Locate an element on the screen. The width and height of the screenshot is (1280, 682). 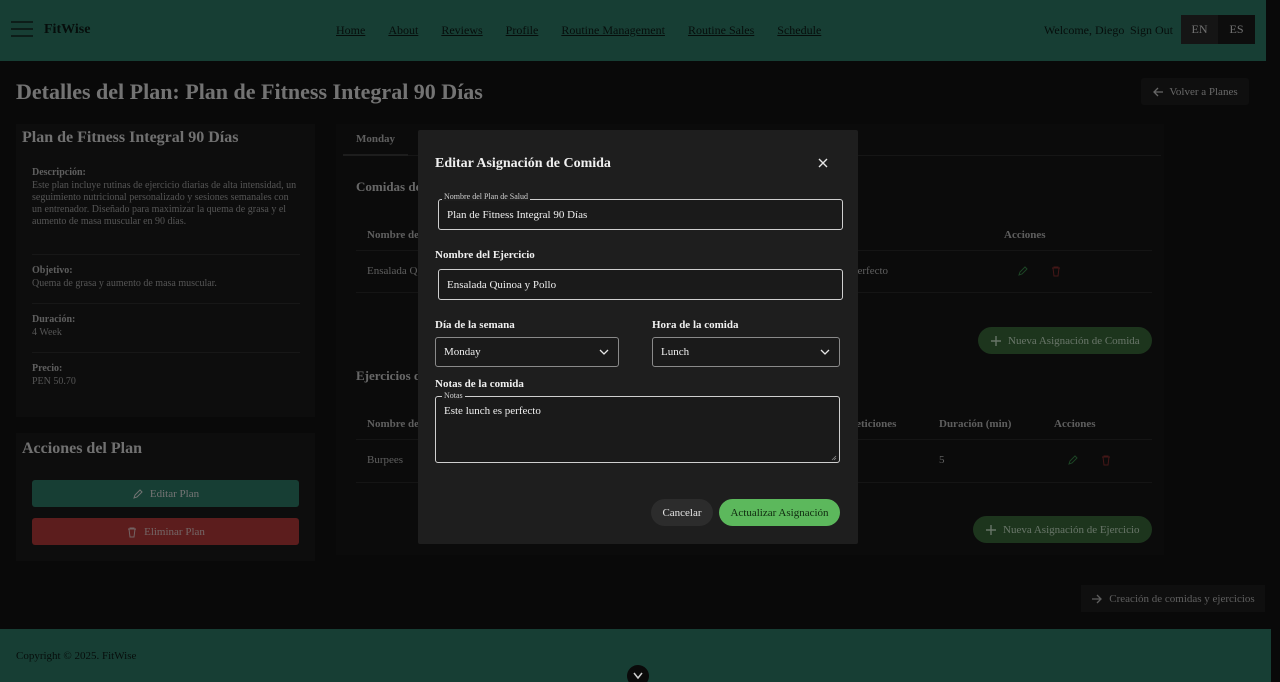
plan-name-legend: Nombre del Plan de Salud is located at coordinates (486, 196).